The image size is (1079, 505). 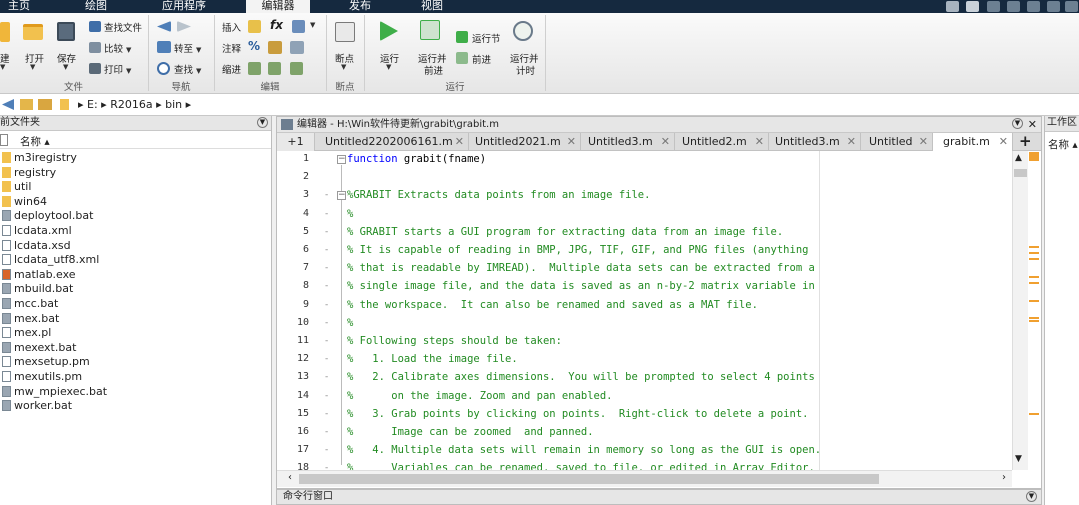 What do you see at coordinates (1034, 156) in the screenshot?
I see `warning-indicator-icon` at bounding box center [1034, 156].